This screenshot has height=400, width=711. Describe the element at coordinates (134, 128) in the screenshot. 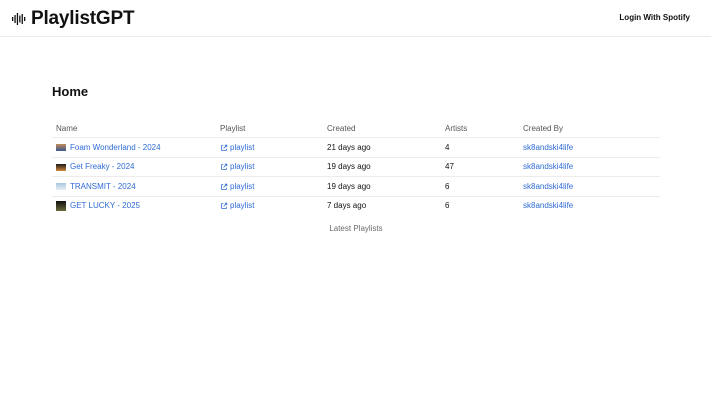

I see `column-header-name: Name` at that location.